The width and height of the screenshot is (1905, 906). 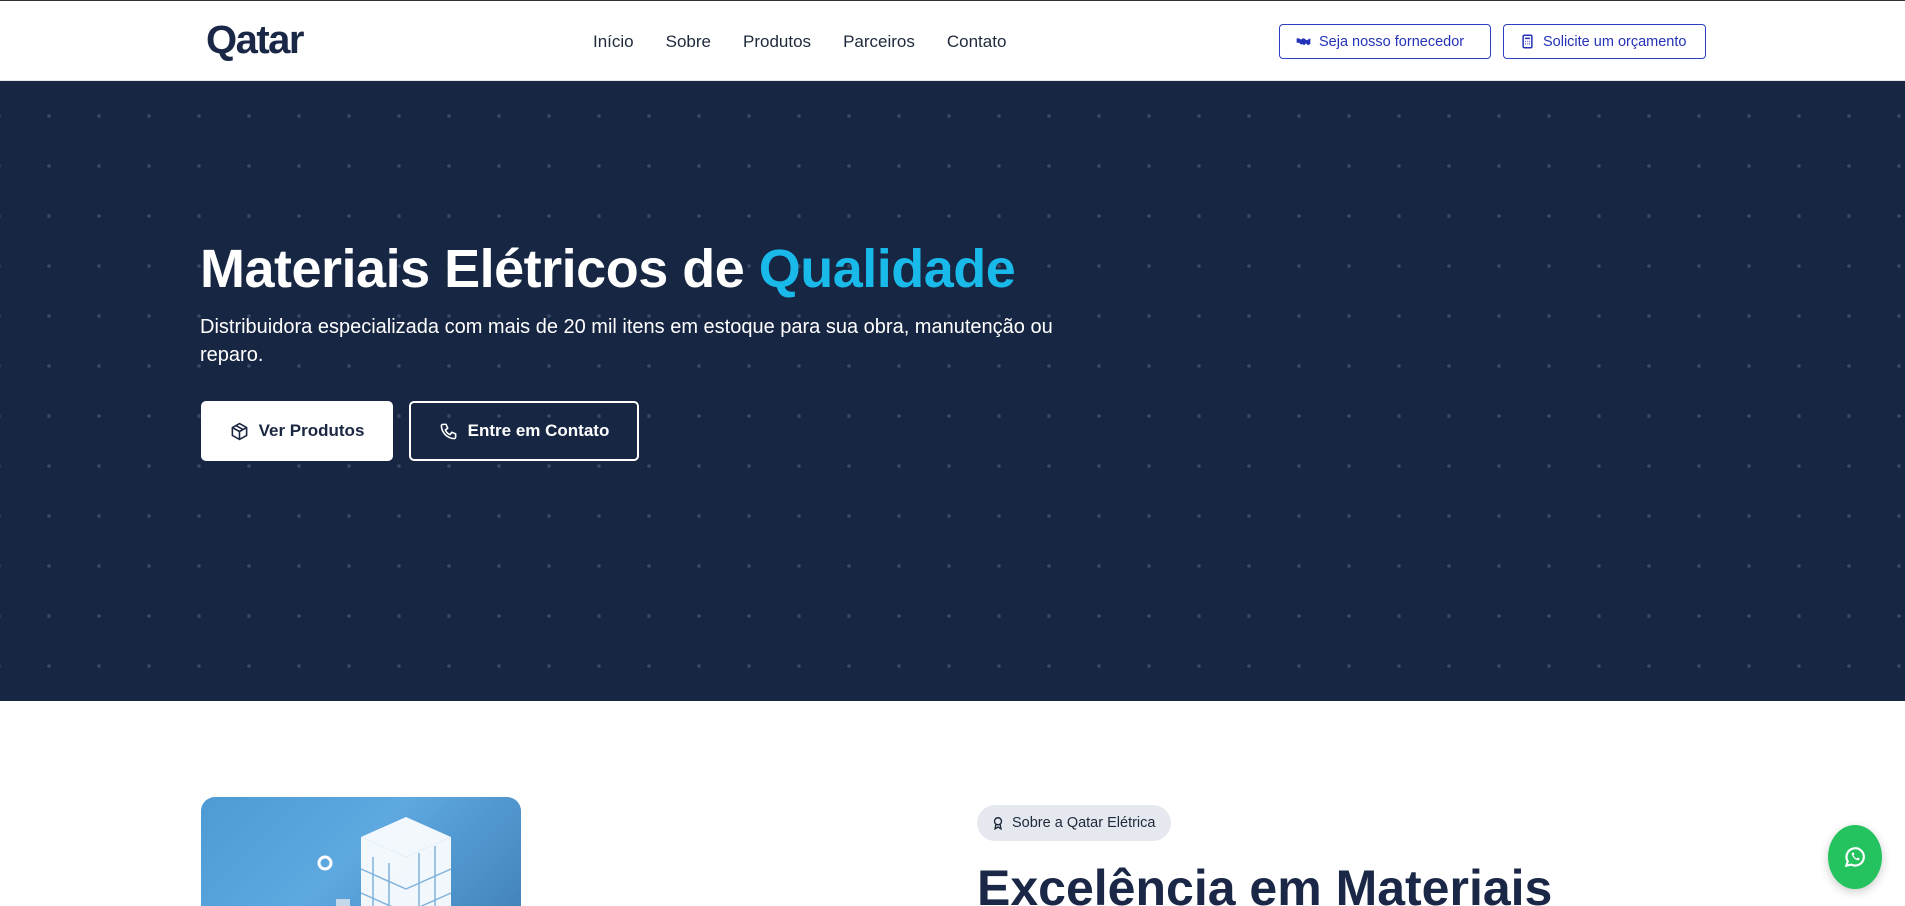 I want to click on hero-title-main: Materiais Elétricos de, so click(x=472, y=269).